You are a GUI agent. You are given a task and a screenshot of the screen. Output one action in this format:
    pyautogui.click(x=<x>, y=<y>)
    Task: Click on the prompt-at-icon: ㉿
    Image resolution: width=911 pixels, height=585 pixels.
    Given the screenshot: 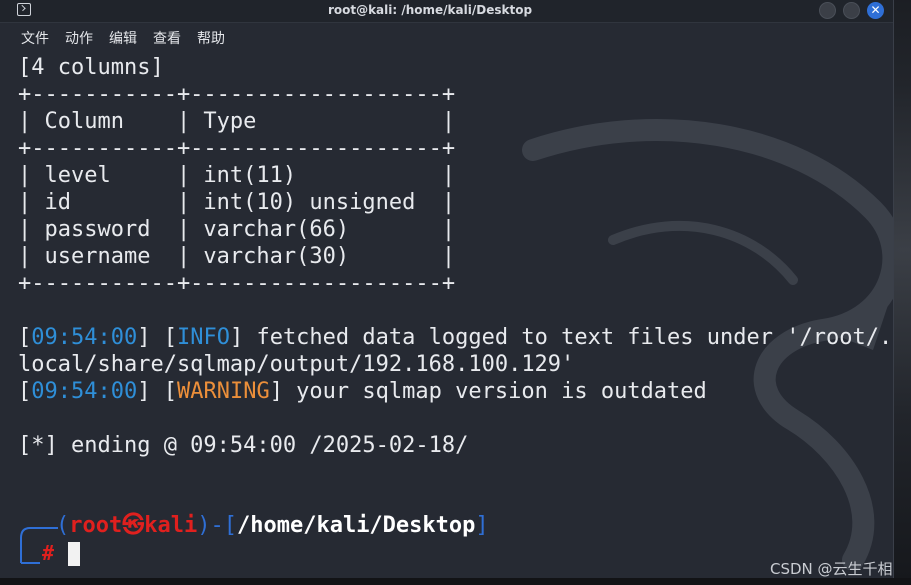 What is the action you would take?
    pyautogui.click(x=133, y=525)
    